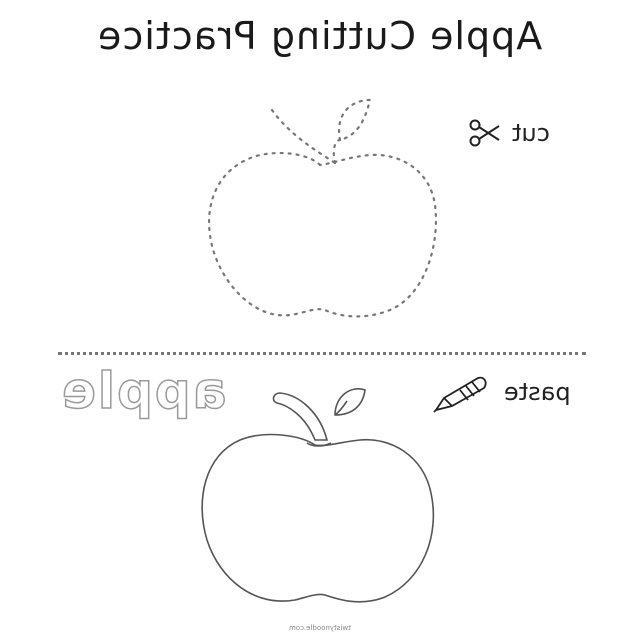  Describe the element at coordinates (322, 353) in the screenshot. I see `cut-dashed-line` at that location.